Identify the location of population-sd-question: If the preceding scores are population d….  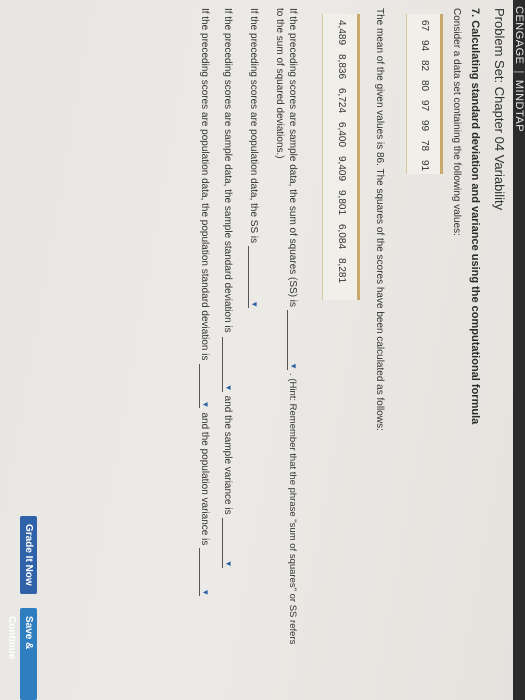
(205, 302).